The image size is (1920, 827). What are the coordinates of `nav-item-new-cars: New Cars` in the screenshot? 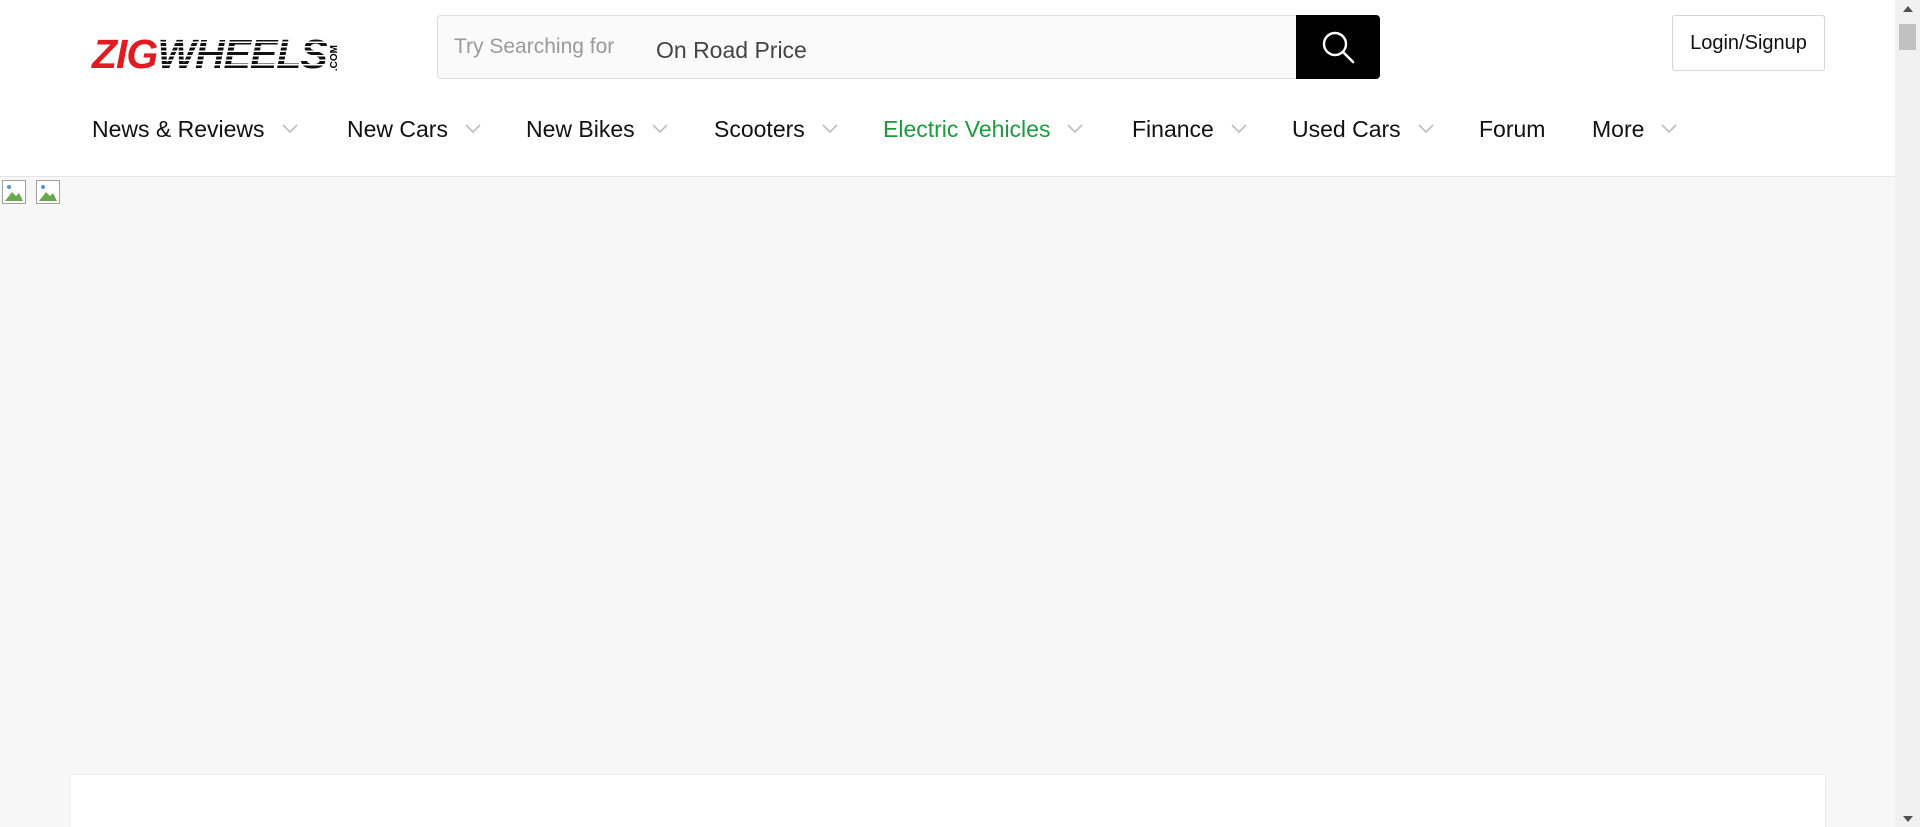 It's located at (414, 129).